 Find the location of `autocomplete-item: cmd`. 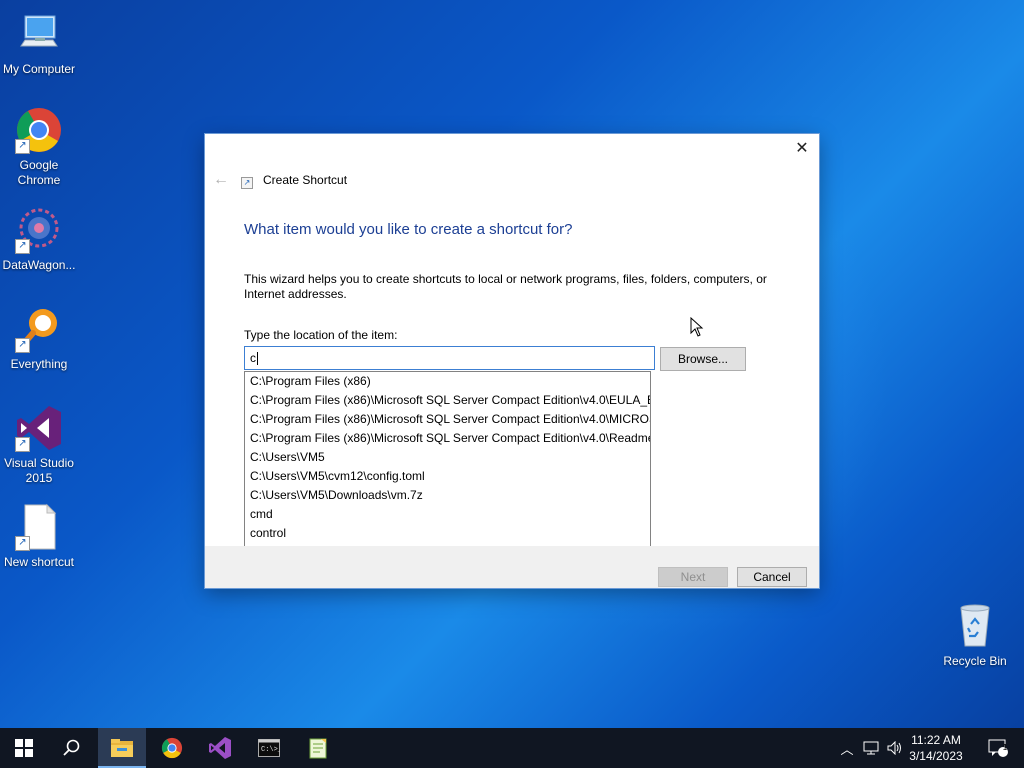

autocomplete-item: cmd is located at coordinates (447, 514).